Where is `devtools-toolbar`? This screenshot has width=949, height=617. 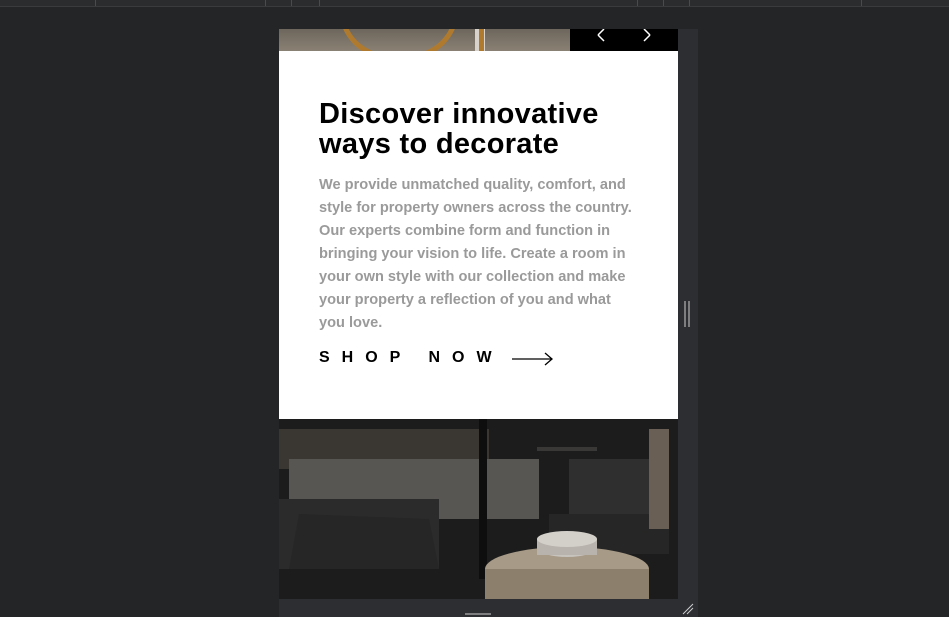
devtools-toolbar is located at coordinates (474, 3).